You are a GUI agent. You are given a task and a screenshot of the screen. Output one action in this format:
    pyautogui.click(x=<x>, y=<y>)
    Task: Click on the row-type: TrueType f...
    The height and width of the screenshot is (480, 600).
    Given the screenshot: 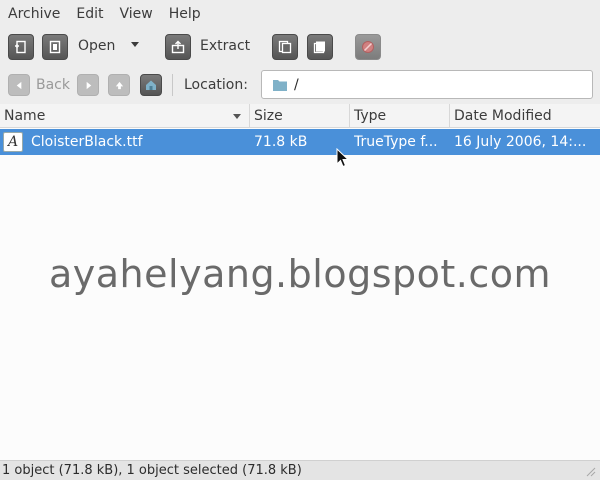 What is the action you would take?
    pyautogui.click(x=396, y=142)
    